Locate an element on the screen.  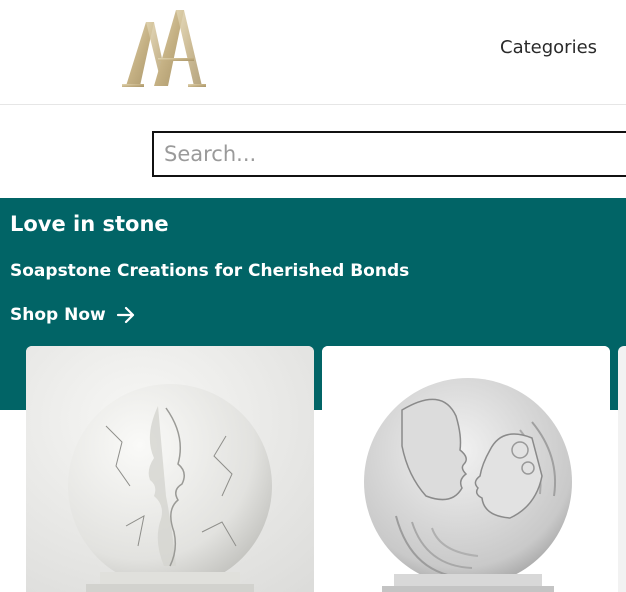
aa-logo-icon is located at coordinates (164, 48).